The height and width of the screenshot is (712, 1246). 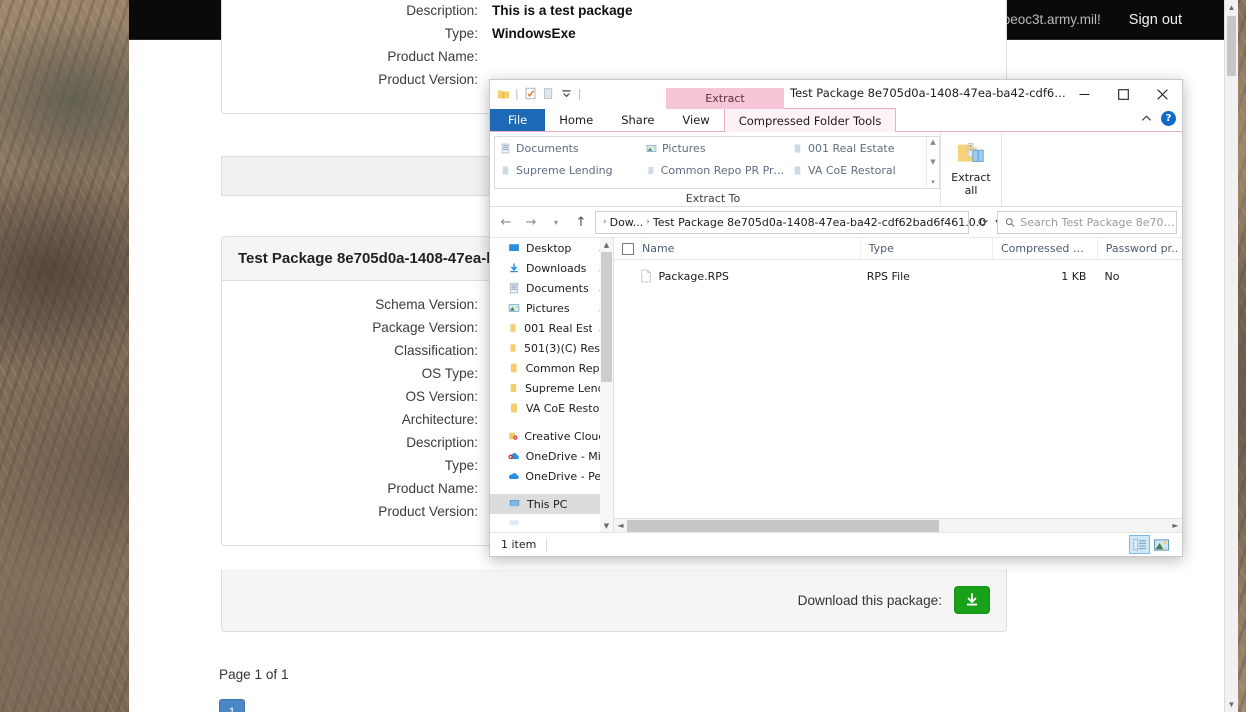 What do you see at coordinates (783, 525) in the screenshot?
I see `hscroll-thumb` at bounding box center [783, 525].